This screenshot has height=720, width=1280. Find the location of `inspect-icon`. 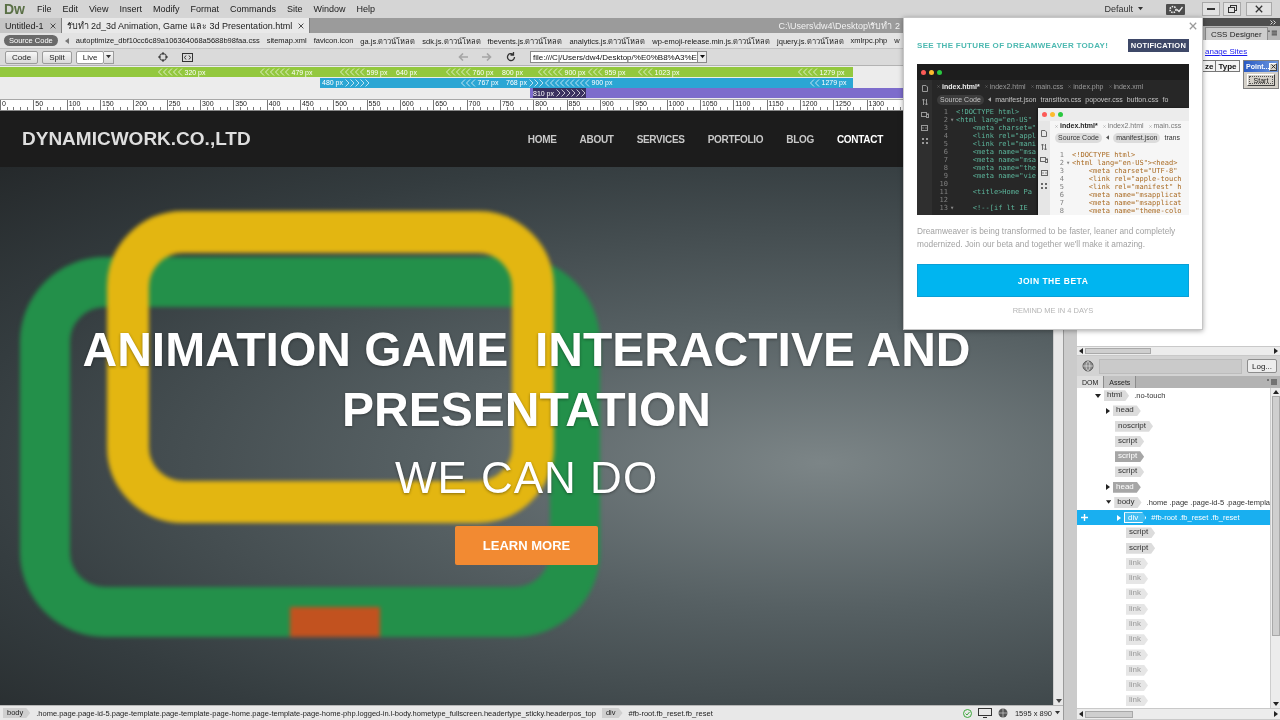

inspect-icon is located at coordinates (188, 57).